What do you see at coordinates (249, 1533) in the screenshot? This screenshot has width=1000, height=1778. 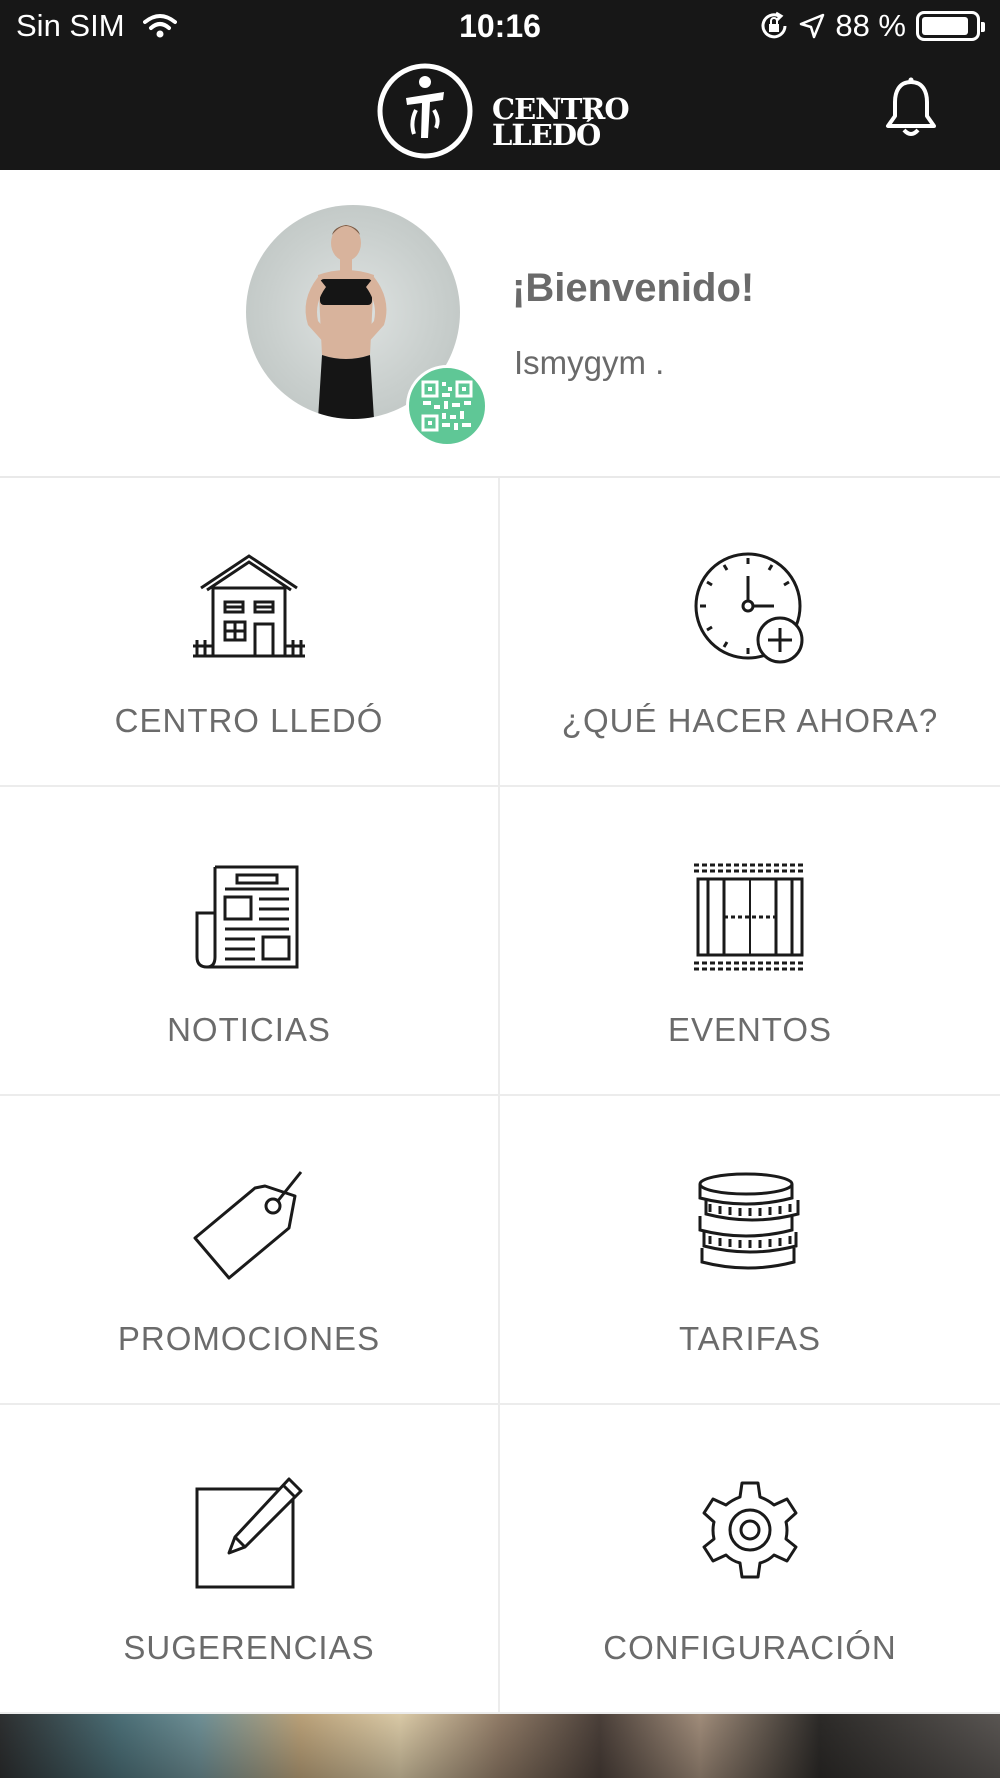 I see `edit-icon` at bounding box center [249, 1533].